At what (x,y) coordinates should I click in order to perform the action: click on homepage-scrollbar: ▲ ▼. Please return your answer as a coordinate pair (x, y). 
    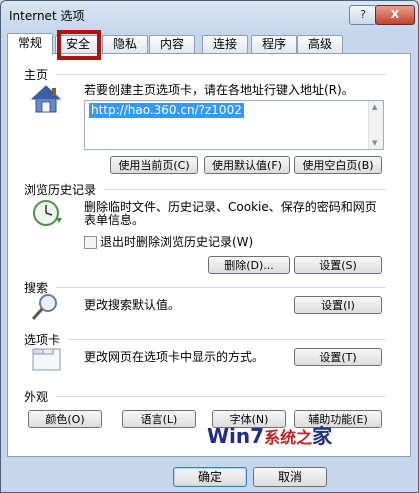
    Looking at the image, I should click on (375, 125).